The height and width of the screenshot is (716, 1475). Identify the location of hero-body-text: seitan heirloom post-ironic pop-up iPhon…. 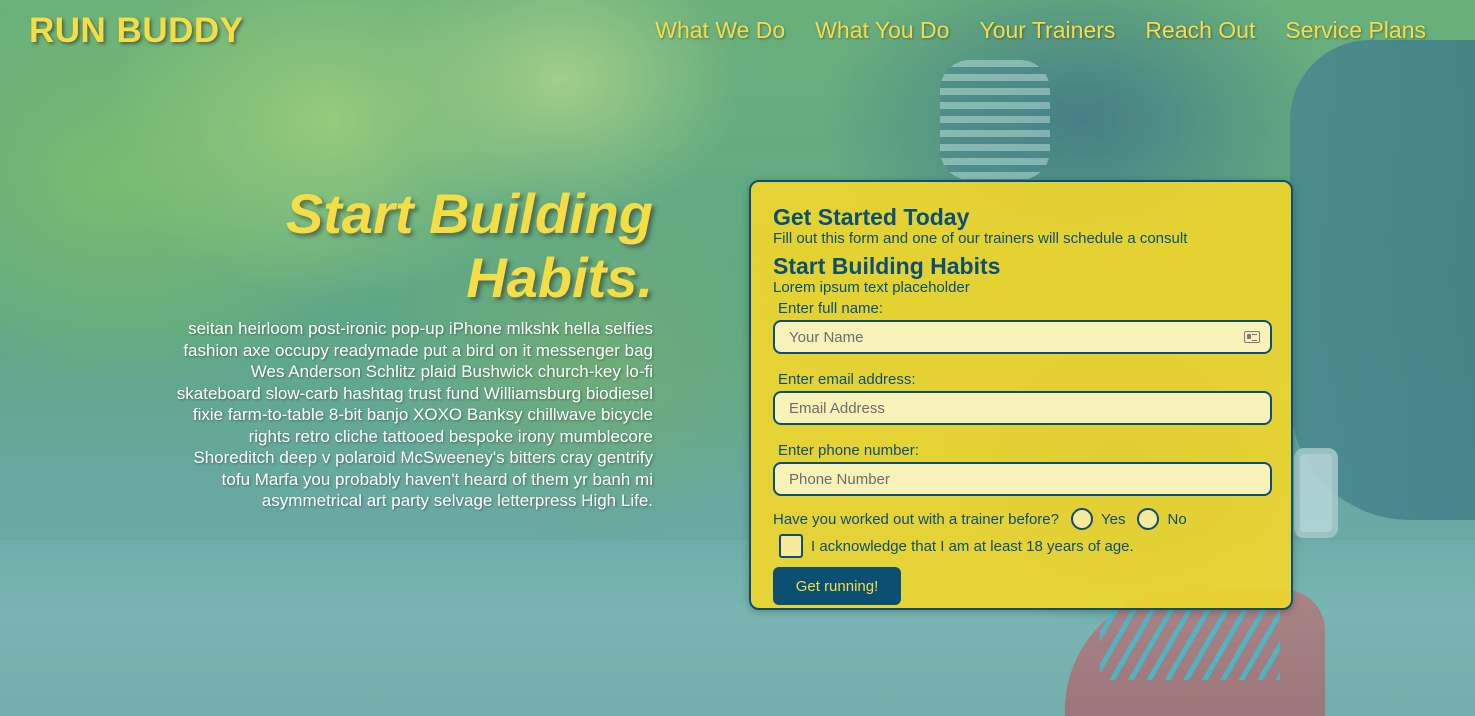
(414, 414).